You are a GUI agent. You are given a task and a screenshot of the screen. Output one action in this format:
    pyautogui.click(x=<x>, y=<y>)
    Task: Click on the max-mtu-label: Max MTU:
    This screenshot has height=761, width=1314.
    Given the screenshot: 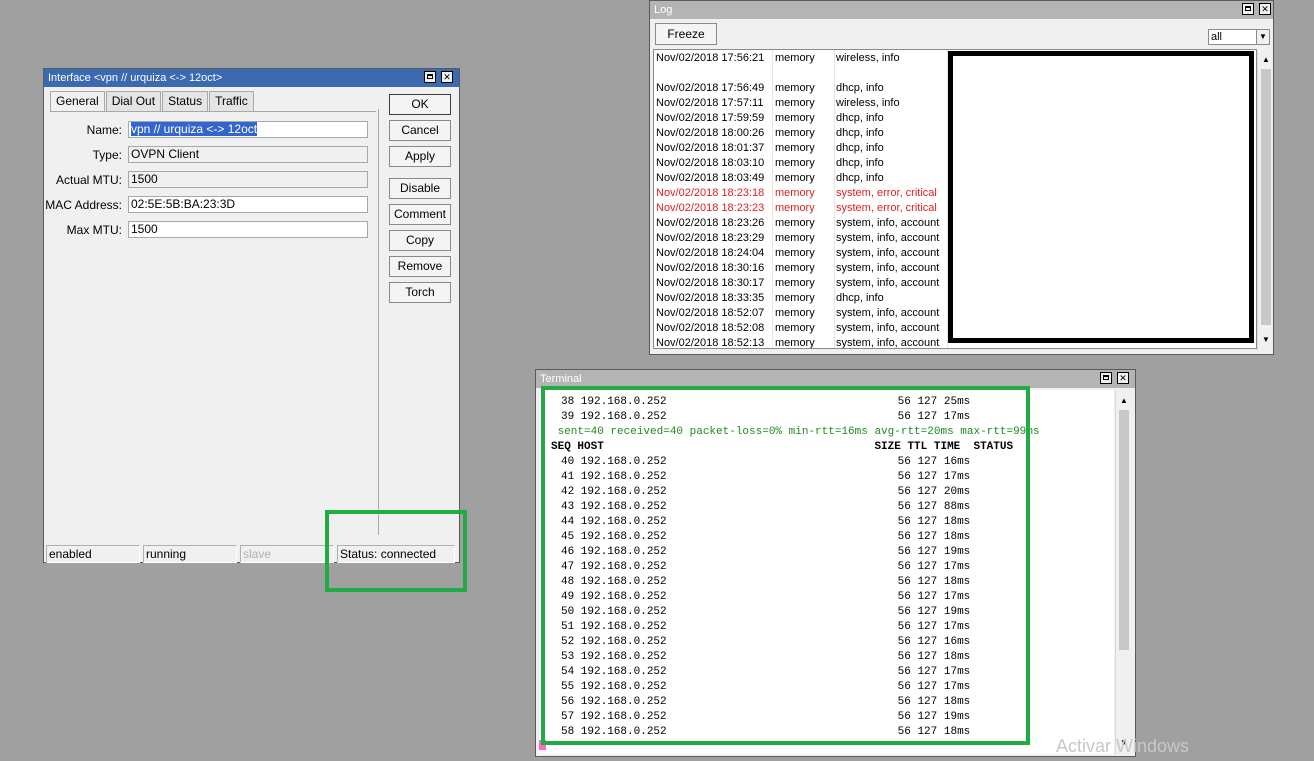 What is the action you would take?
    pyautogui.click(x=94, y=230)
    